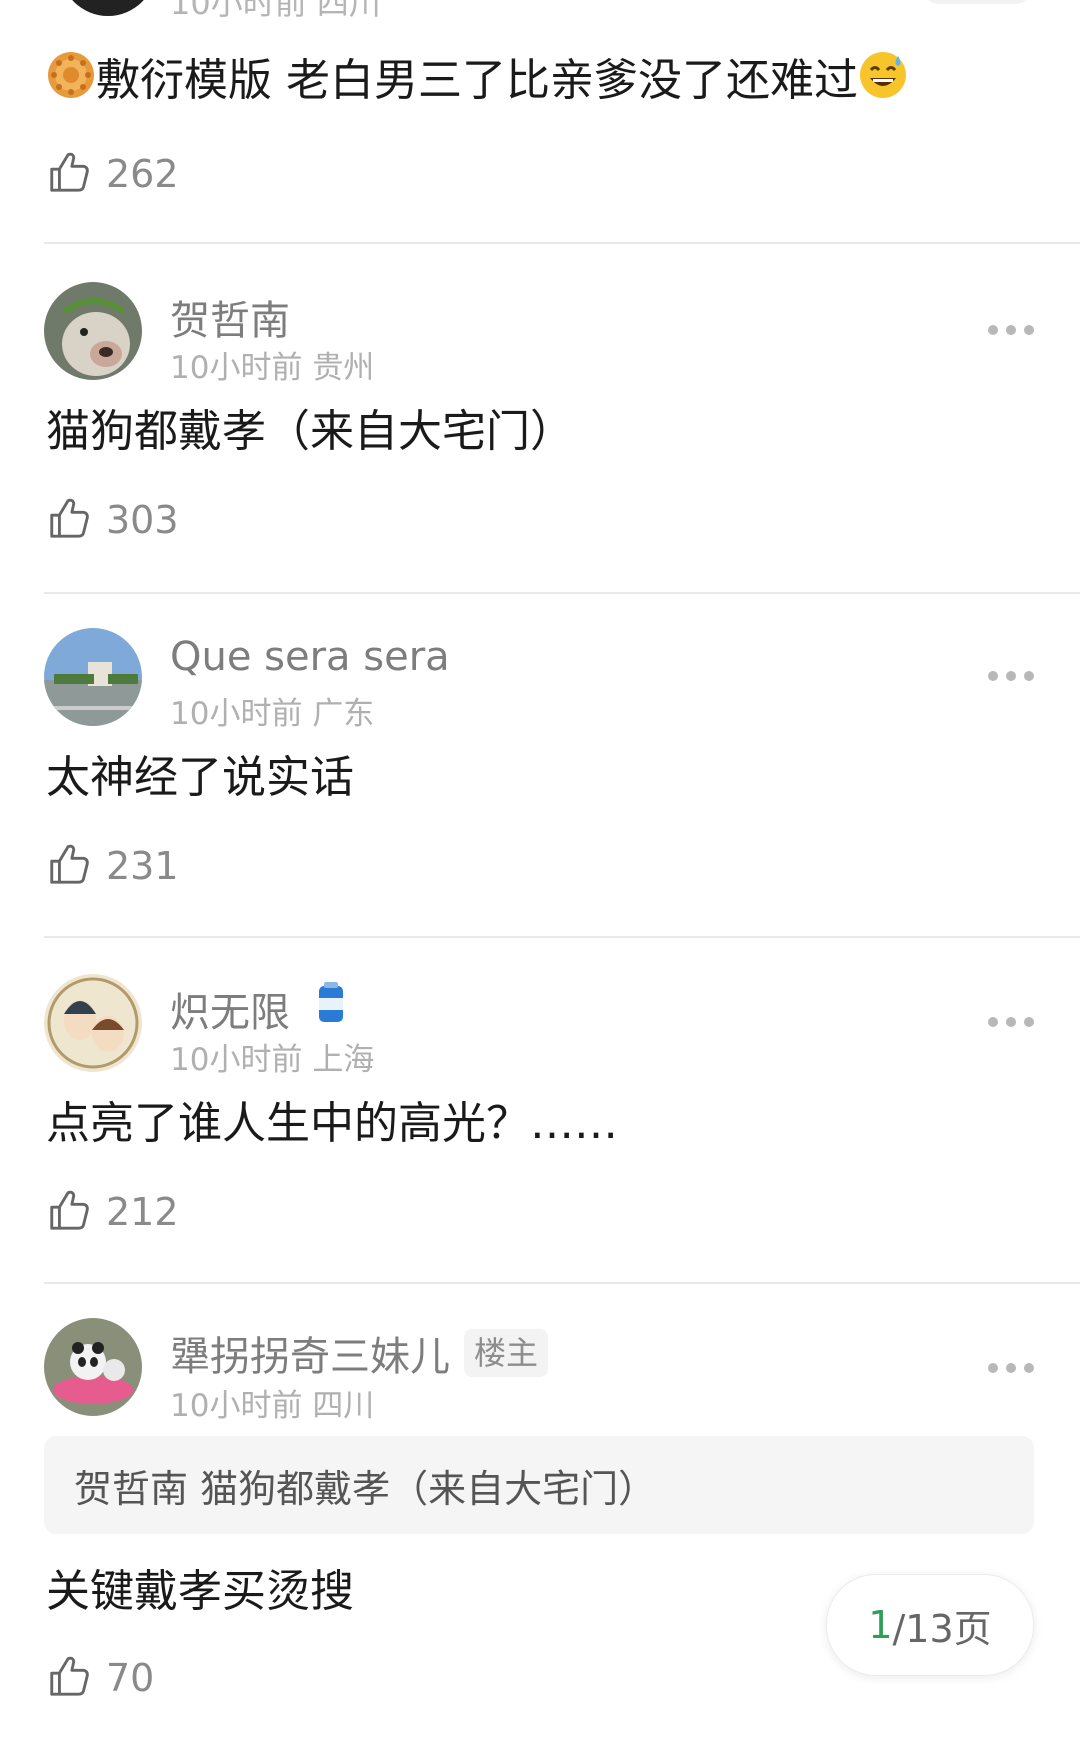 The height and width of the screenshot is (1740, 1080). I want to click on comment-text: 关键戴孝买烫搜, so click(200, 1591).